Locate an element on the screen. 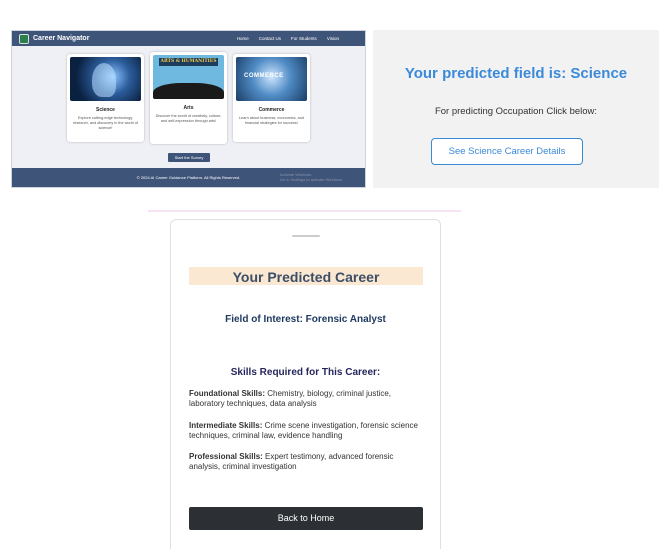 The width and height of the screenshot is (666, 557). occupation-prompt: For predicting Occupation Click below: is located at coordinates (516, 111).